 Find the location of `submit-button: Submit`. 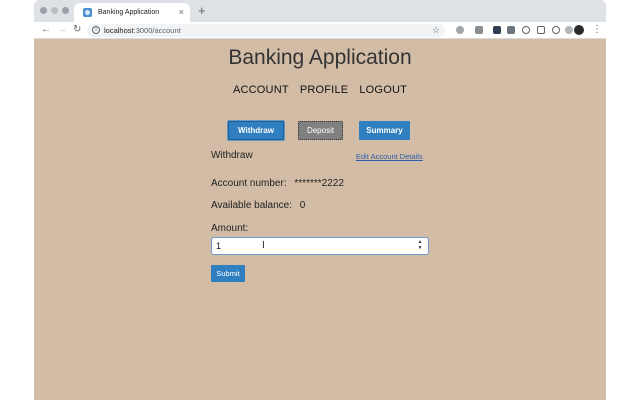

submit-button: Submit is located at coordinates (228, 273).